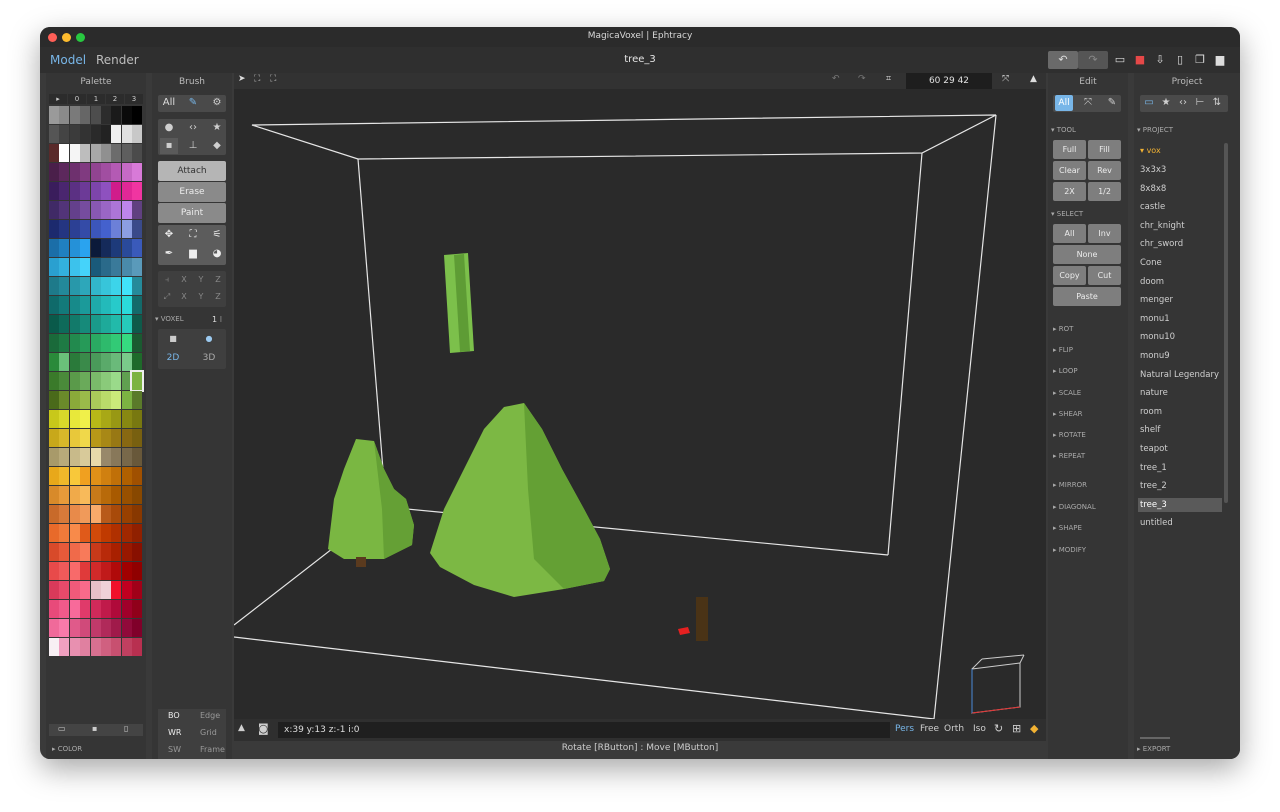  What do you see at coordinates (192, 171) in the screenshot?
I see `attach-mode-button: Attach` at bounding box center [192, 171].